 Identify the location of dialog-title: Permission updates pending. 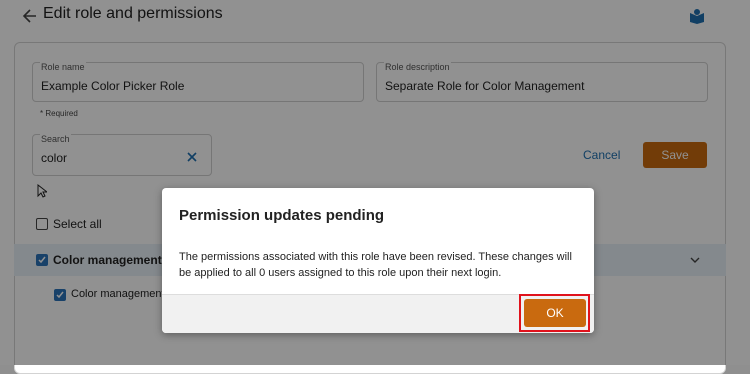
(282, 215).